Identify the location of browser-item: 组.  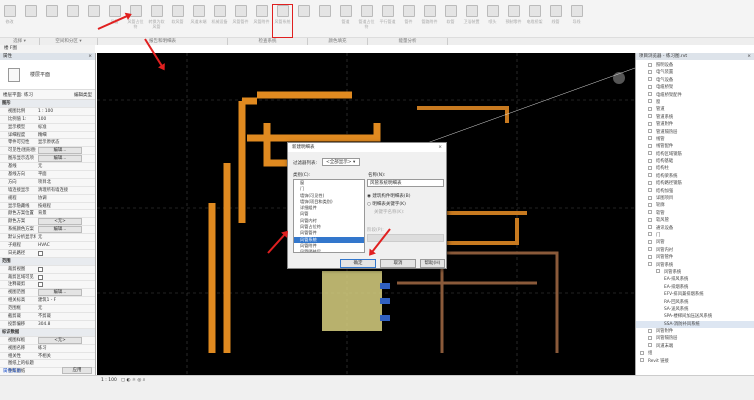
(695, 353).